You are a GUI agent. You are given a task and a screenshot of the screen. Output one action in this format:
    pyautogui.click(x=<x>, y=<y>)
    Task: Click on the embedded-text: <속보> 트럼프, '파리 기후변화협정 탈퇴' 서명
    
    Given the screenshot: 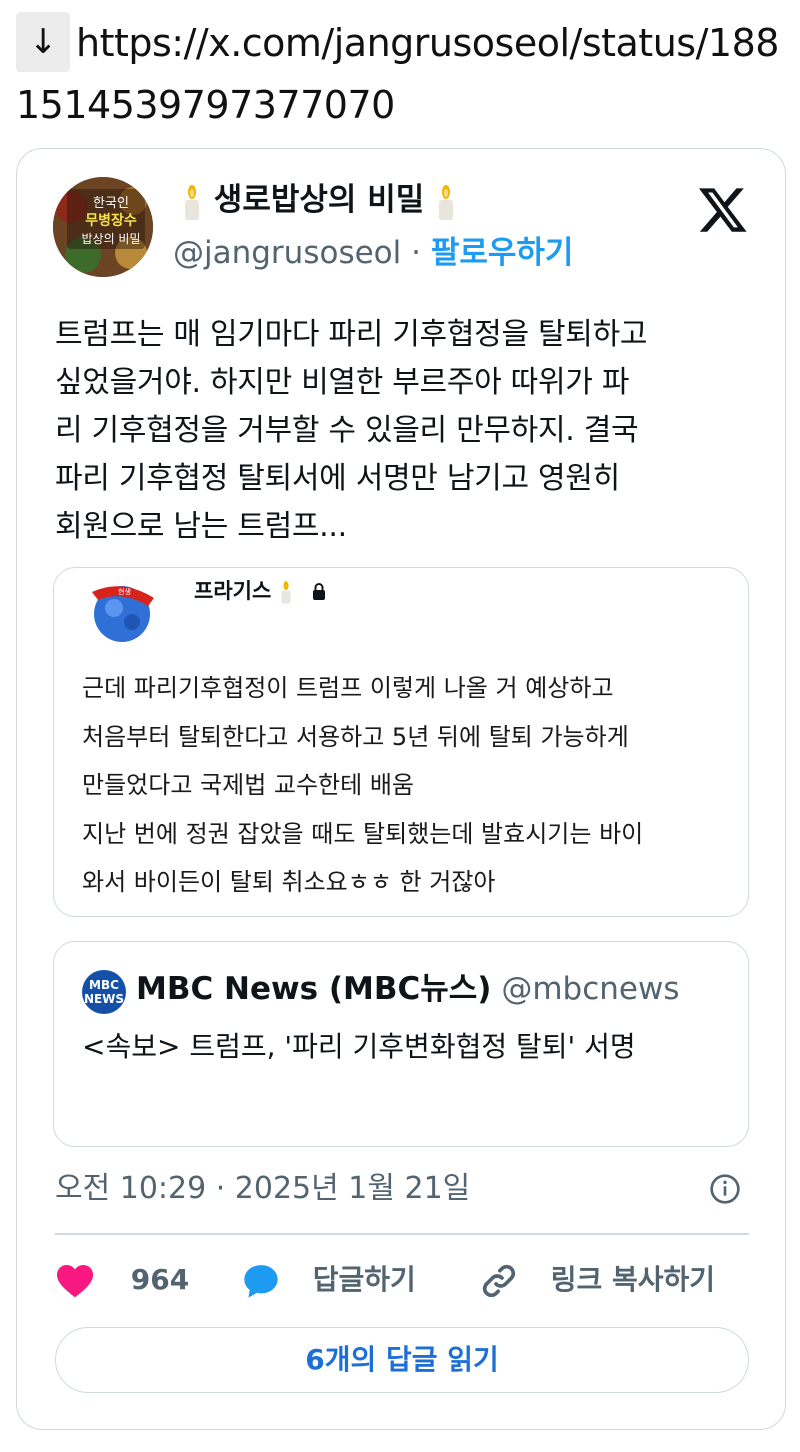 What is the action you would take?
    pyautogui.click(x=359, y=1046)
    